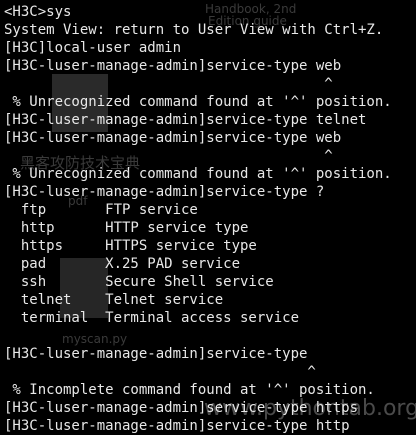 The height and width of the screenshot is (435, 416). Describe the element at coordinates (152, 318) in the screenshot. I see `help-option-line: terminal Terminal access service` at that location.